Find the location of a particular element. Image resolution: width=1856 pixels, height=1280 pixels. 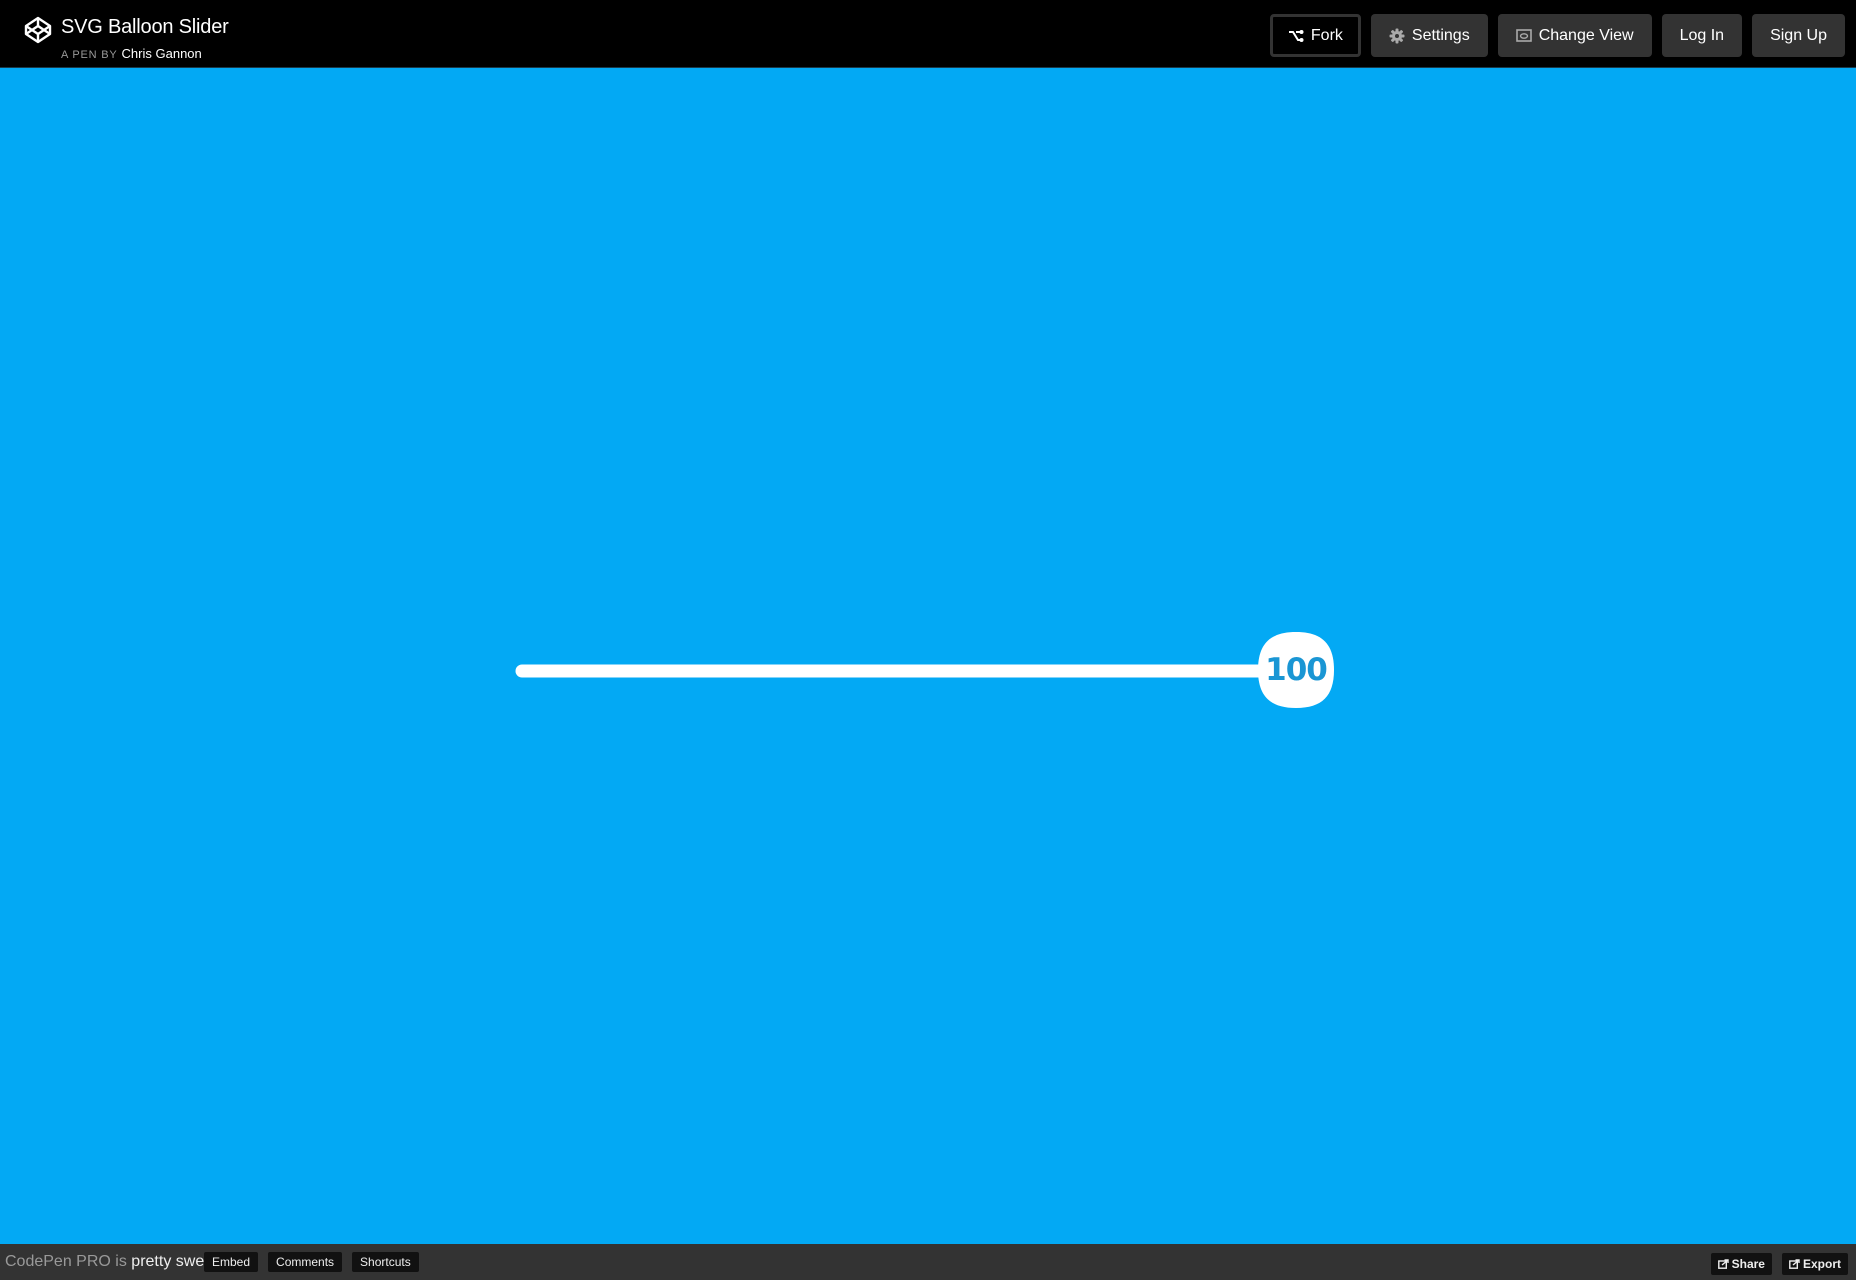

share-button: Share is located at coordinates (1741, 1264).